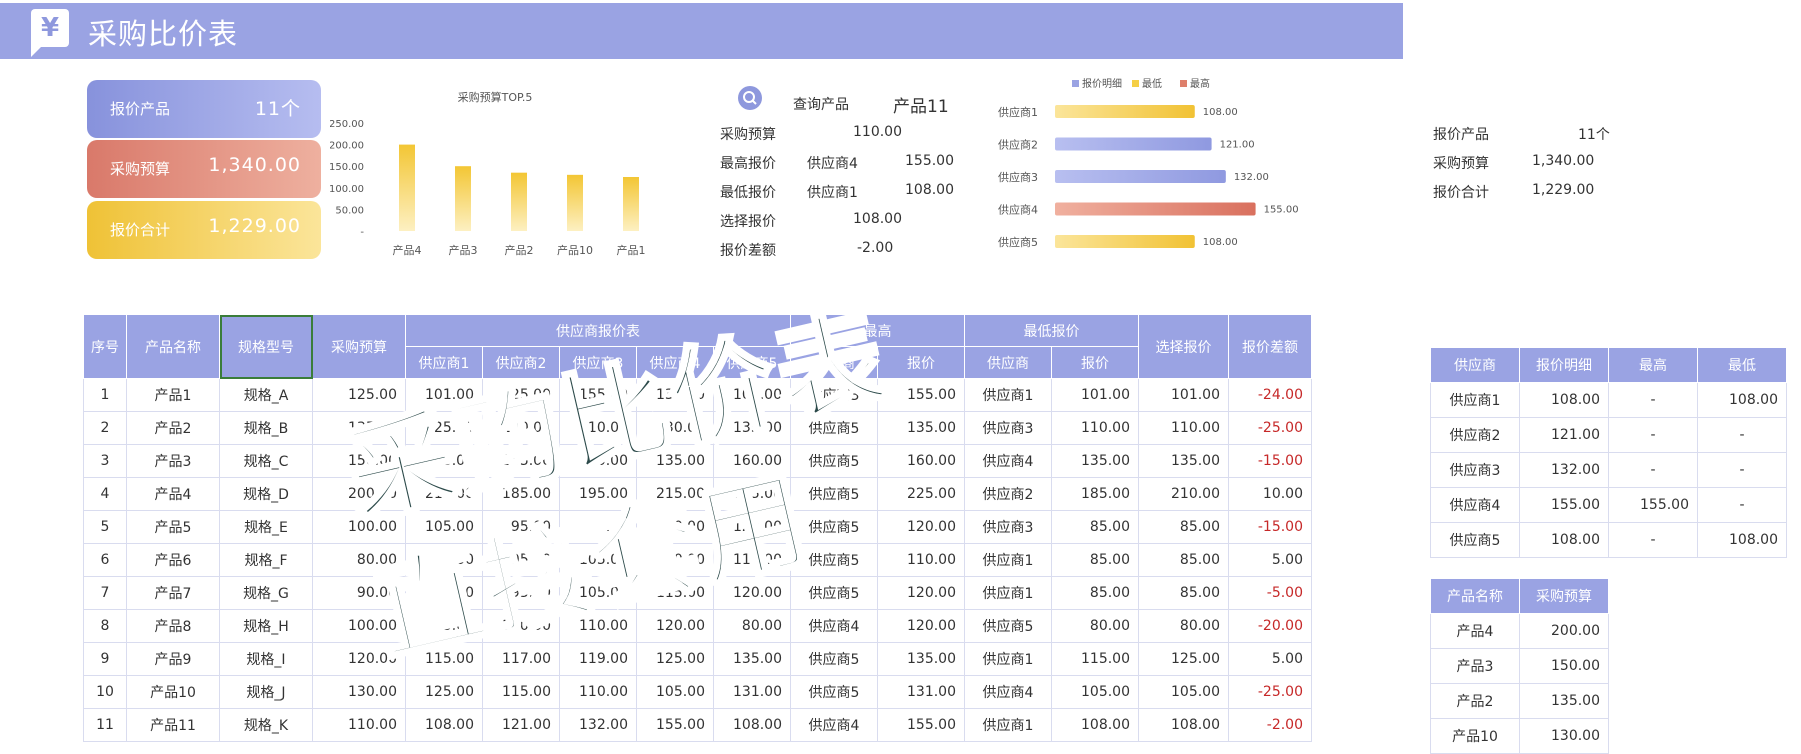 The height and width of the screenshot is (754, 1801). What do you see at coordinates (444, 362) in the screenshot?
I see `col-supplier1: 供应商1` at bounding box center [444, 362].